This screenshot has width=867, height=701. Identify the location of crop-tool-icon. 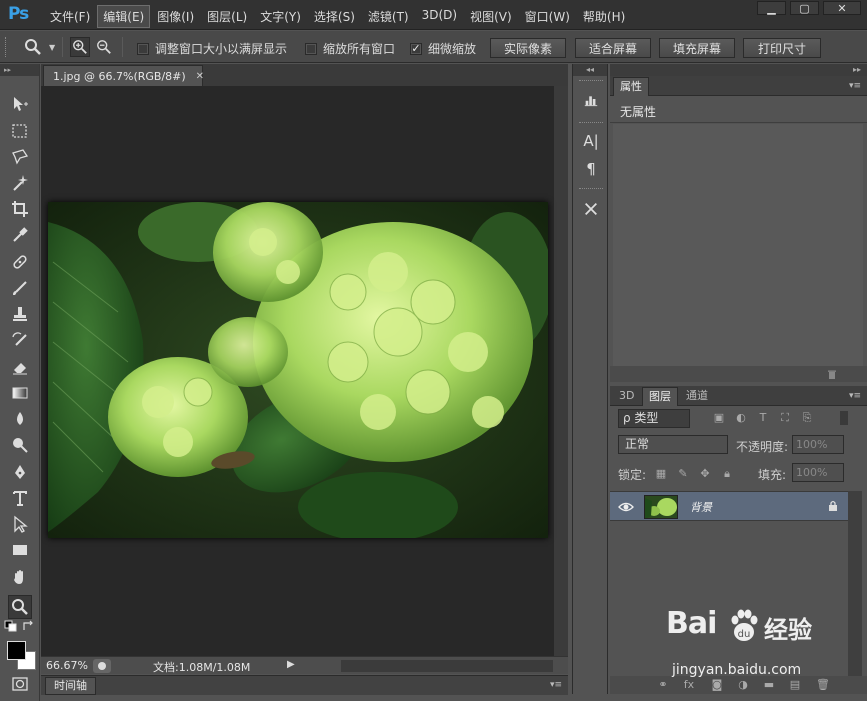
(20, 209).